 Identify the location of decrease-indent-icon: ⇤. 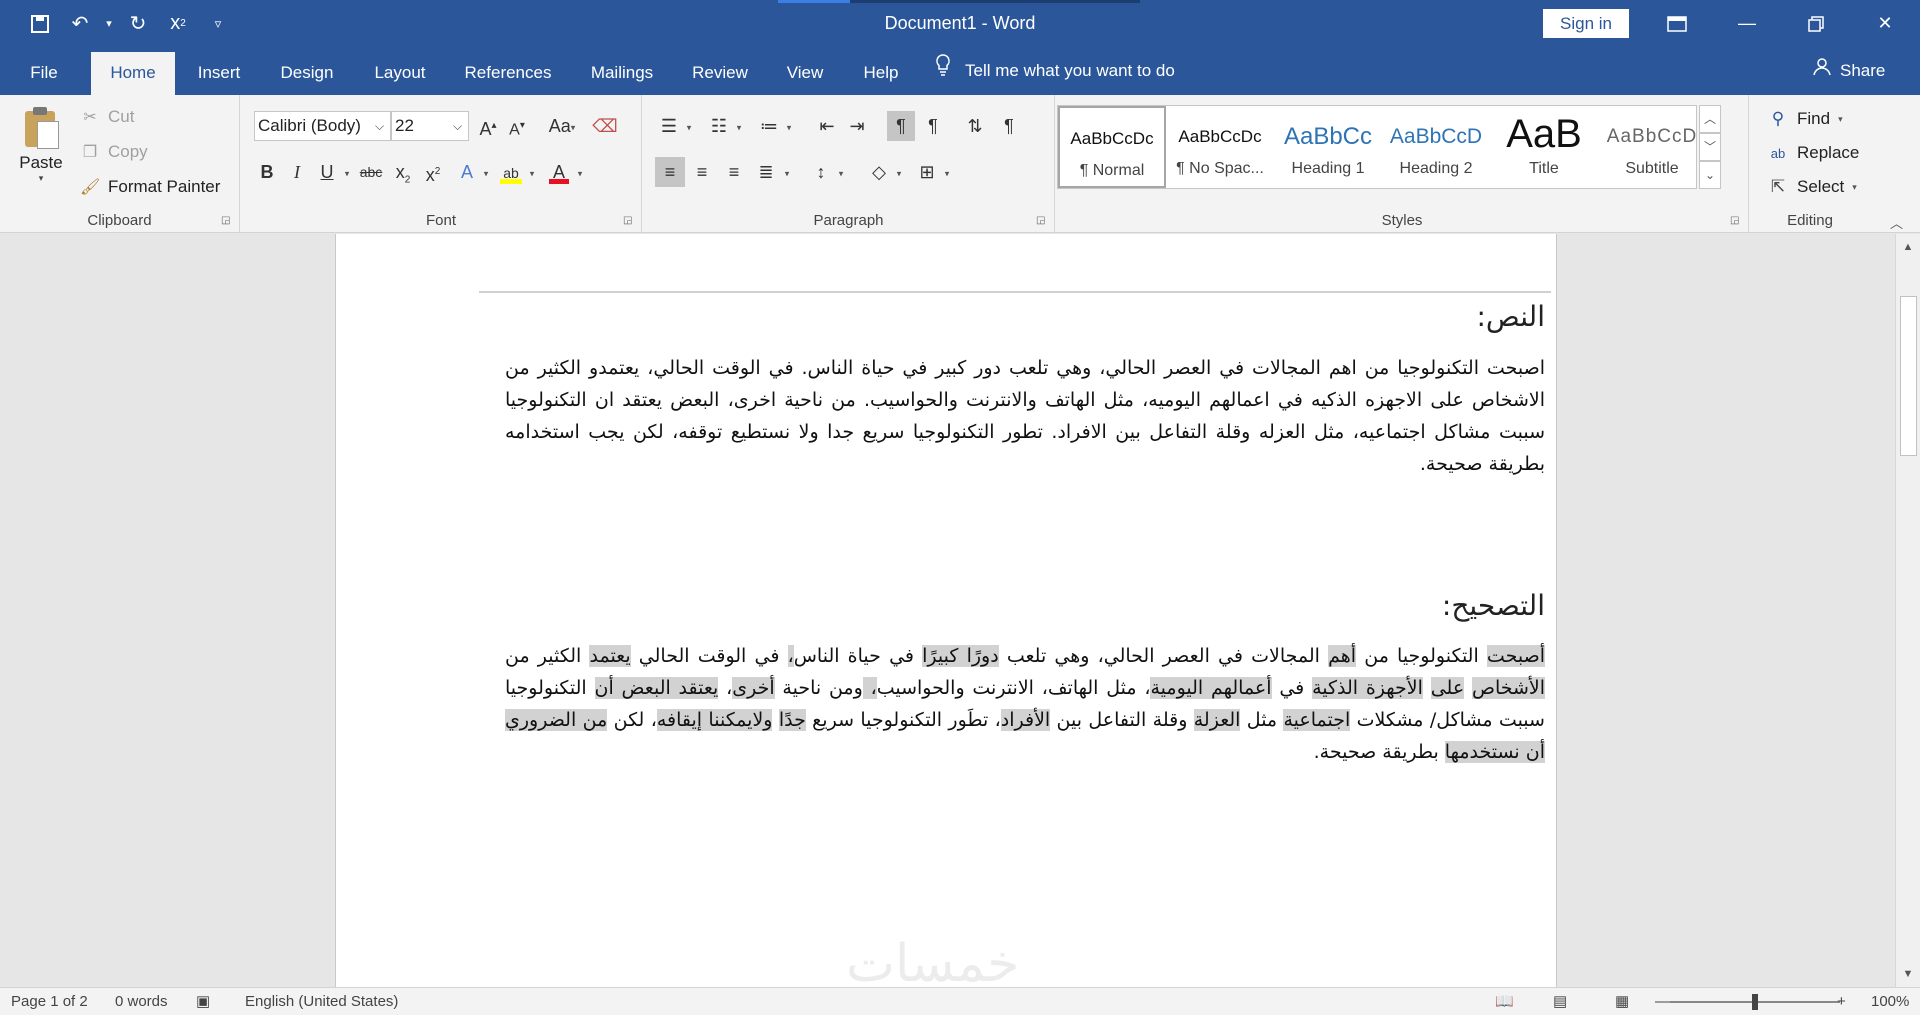
(827, 126).